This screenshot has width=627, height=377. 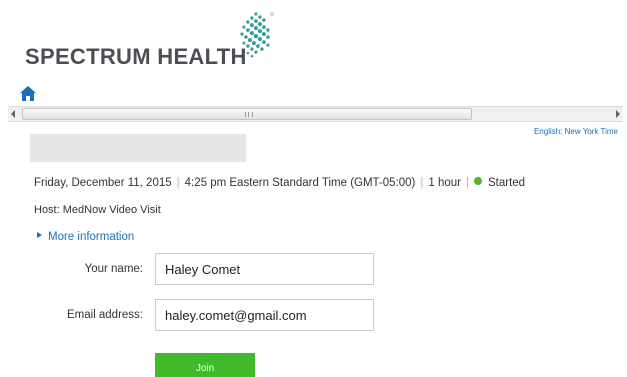 I want to click on meeting-status: Started, so click(x=507, y=183).